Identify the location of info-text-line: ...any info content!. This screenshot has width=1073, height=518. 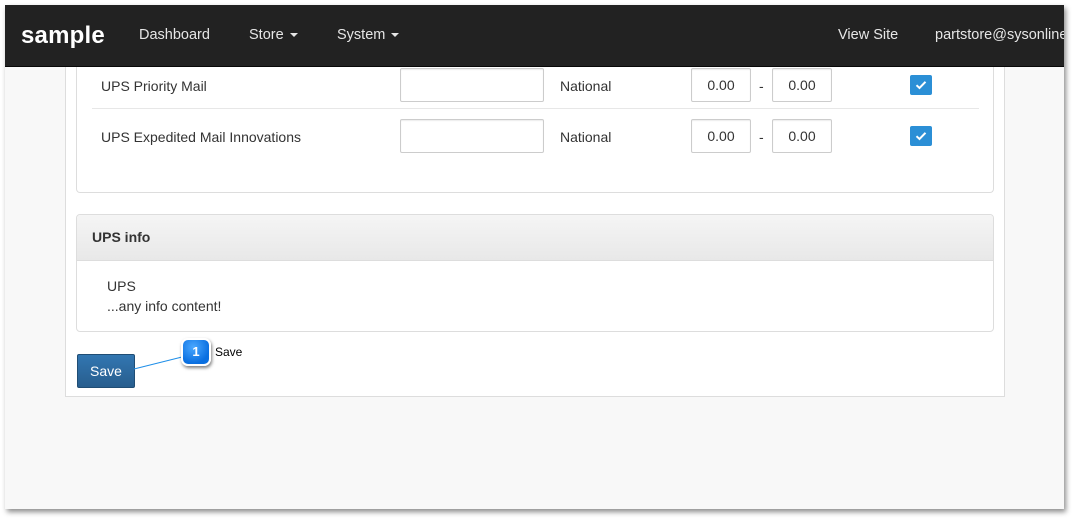
(164, 306).